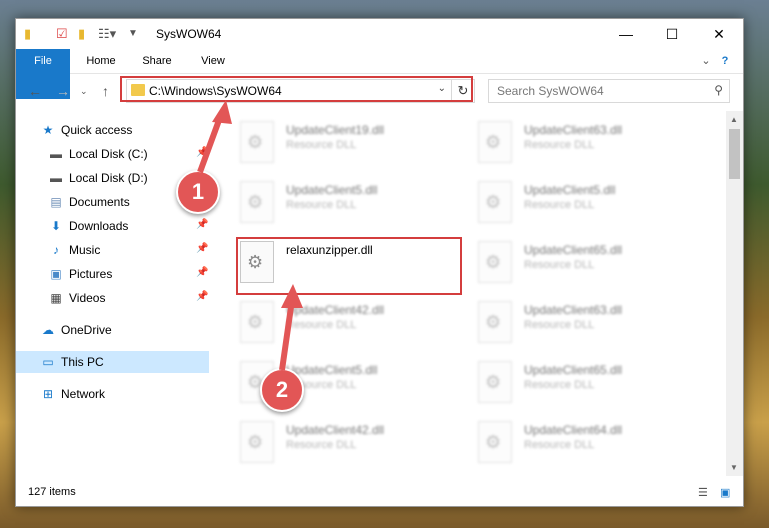 The height and width of the screenshot is (528, 769). I want to click on sidebar-item-pictures: ▣ Pictures 📌, so click(112, 274).